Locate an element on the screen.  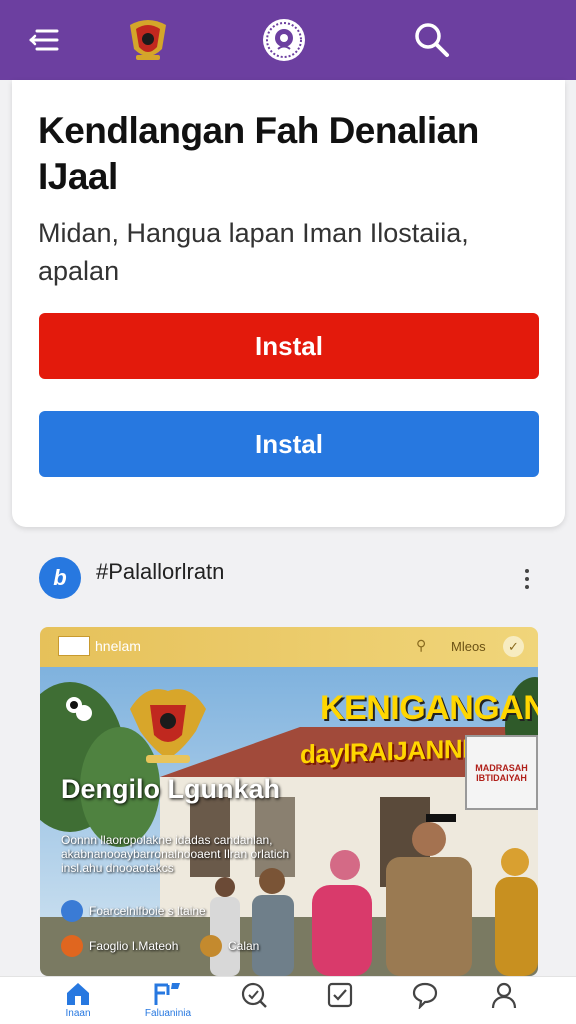
banner-headline: KENIGANGAN is located at coordinates (429, 708).